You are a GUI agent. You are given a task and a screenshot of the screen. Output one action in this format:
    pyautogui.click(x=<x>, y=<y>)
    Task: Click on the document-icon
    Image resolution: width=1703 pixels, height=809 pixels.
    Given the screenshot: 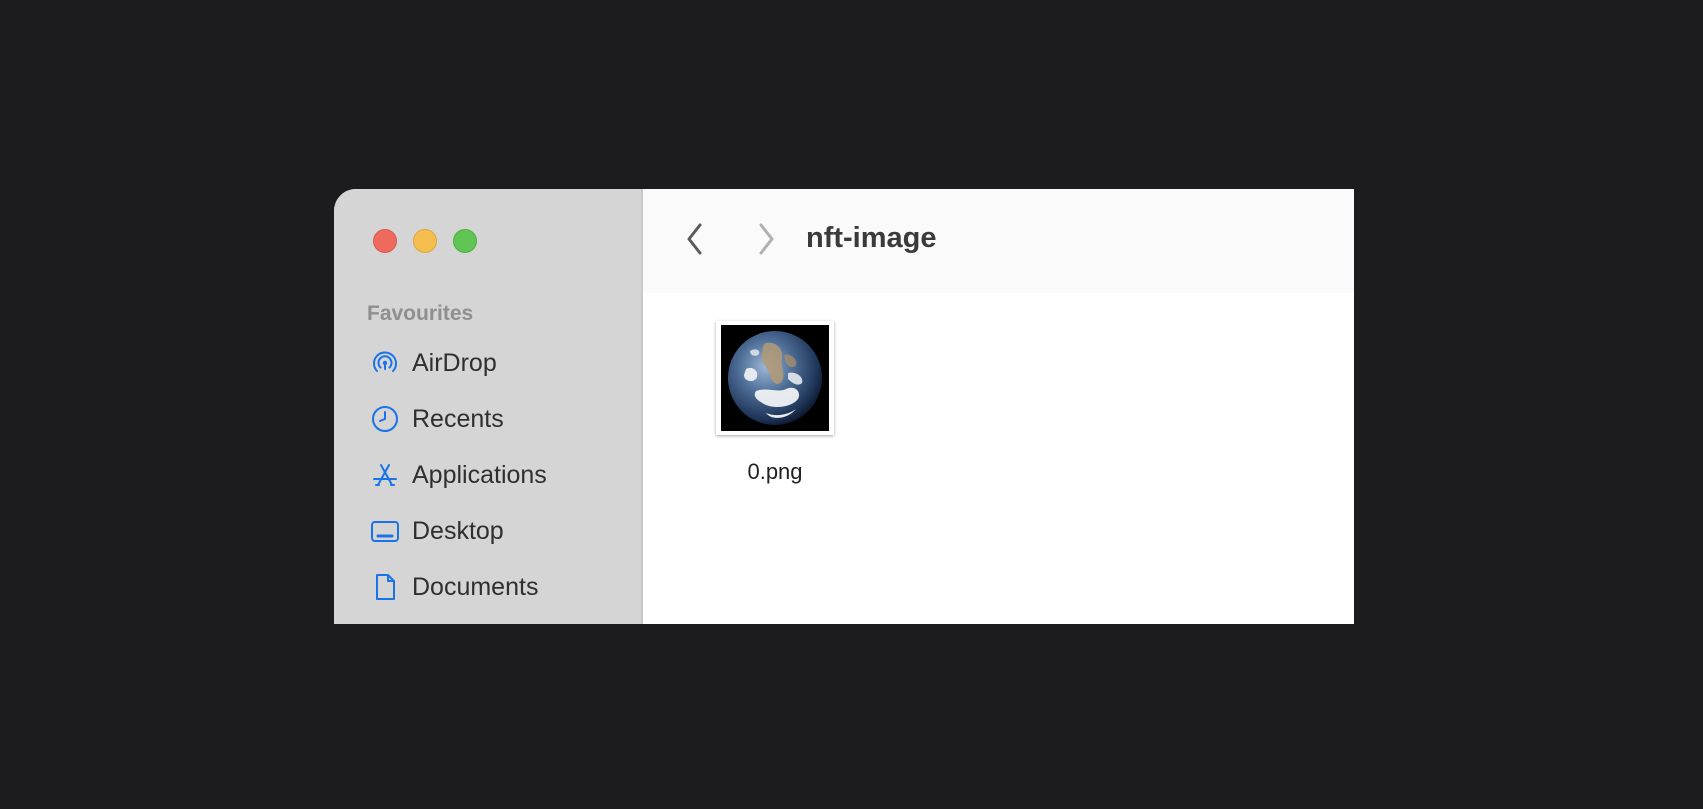 What is the action you would take?
    pyautogui.click(x=385, y=587)
    